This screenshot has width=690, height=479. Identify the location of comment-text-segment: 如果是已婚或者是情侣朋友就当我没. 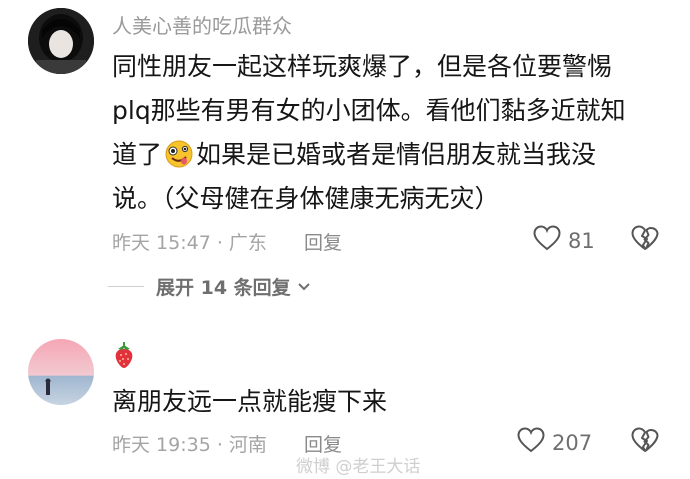
(396, 154).